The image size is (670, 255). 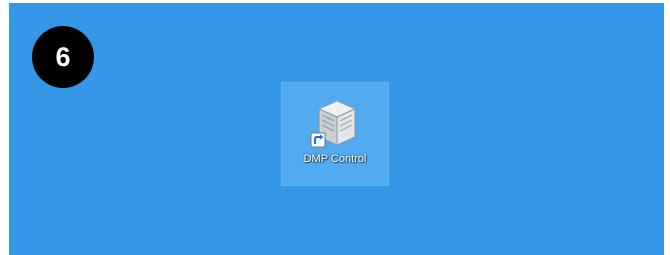 What do you see at coordinates (318, 140) in the screenshot?
I see `shortcut-arrow-icon` at bounding box center [318, 140].